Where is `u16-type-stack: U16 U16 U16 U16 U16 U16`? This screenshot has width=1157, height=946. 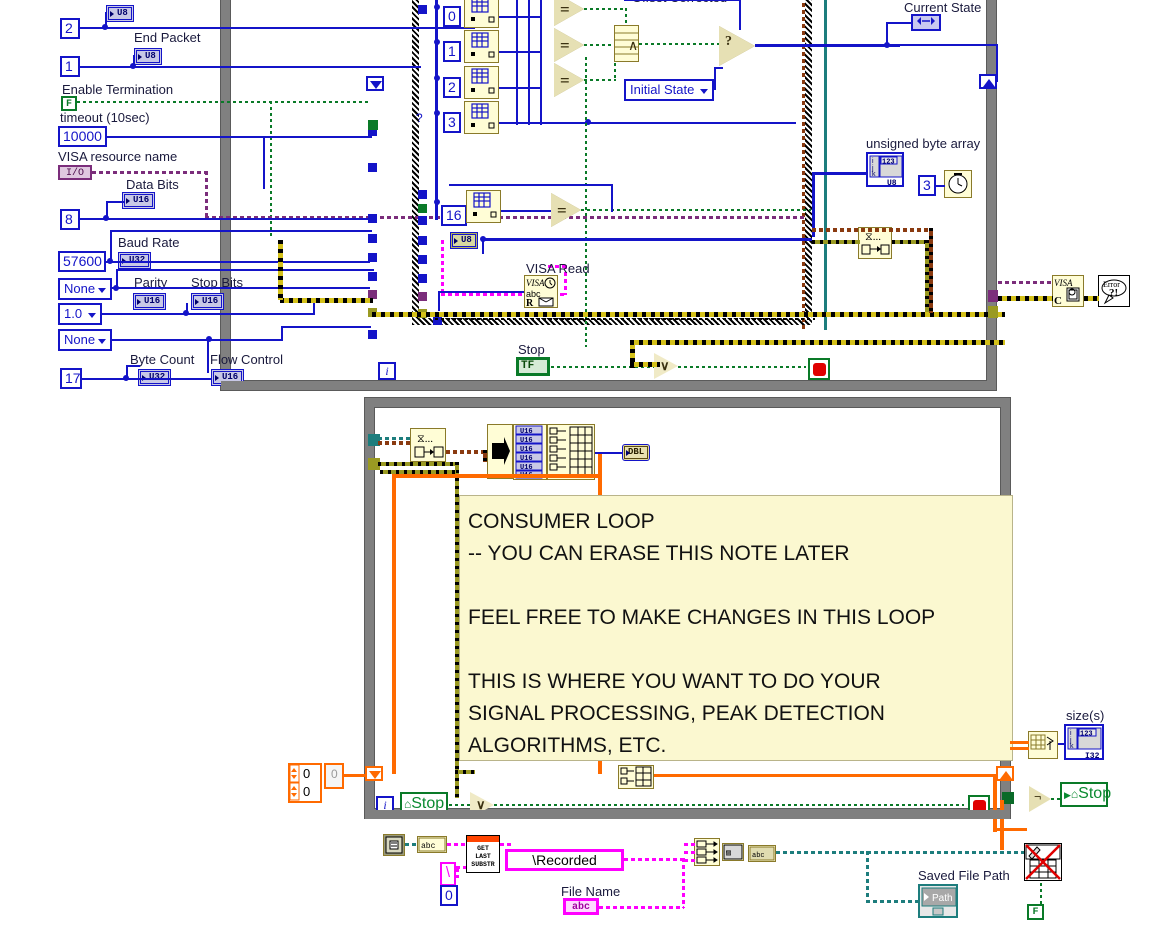
u16-type-stack: U16 U16 U16 U16 U16 U16 is located at coordinates (530, 452).